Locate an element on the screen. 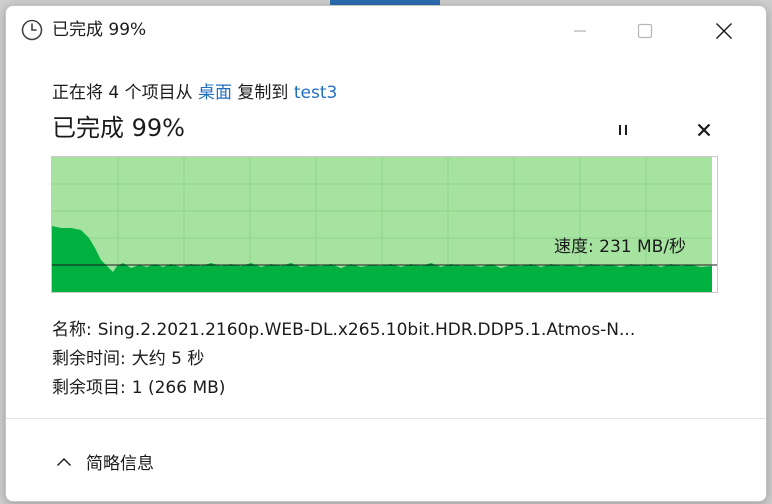  fewer-details-label: 简略信息 is located at coordinates (120, 464).